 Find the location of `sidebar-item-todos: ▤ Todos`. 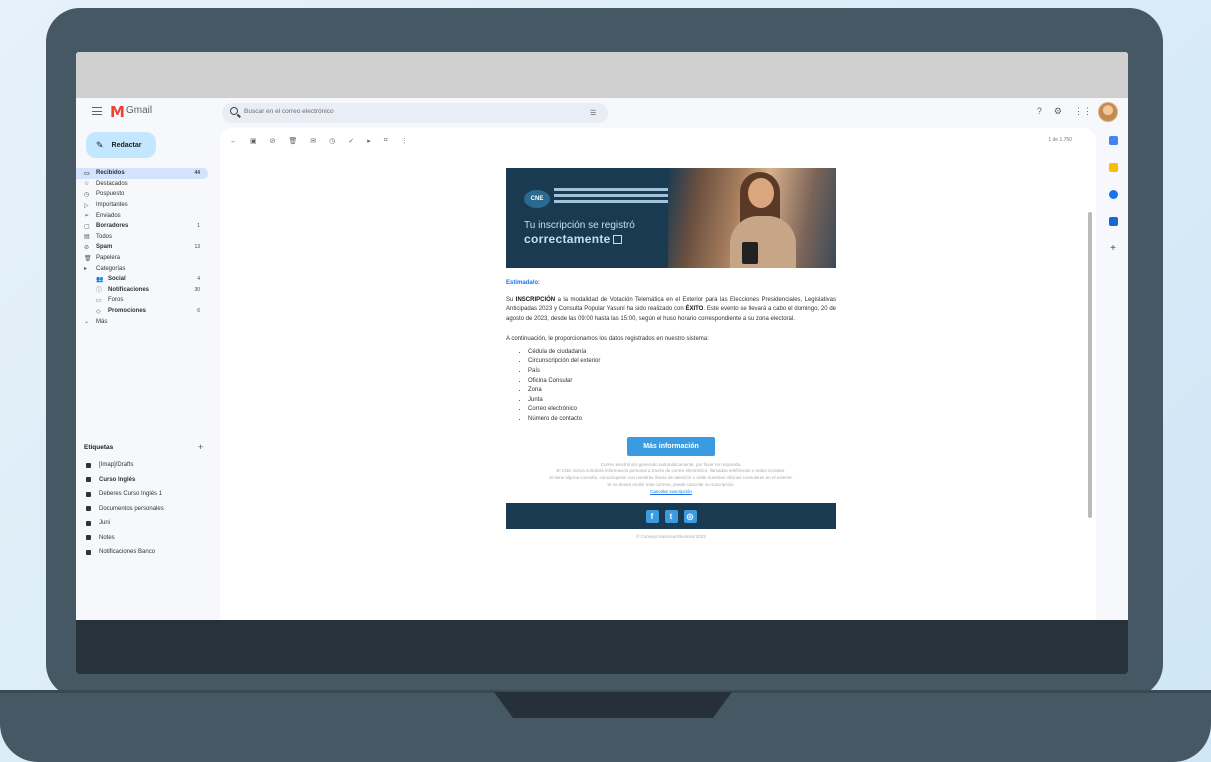

sidebar-item-todos: ▤ Todos is located at coordinates (142, 237).